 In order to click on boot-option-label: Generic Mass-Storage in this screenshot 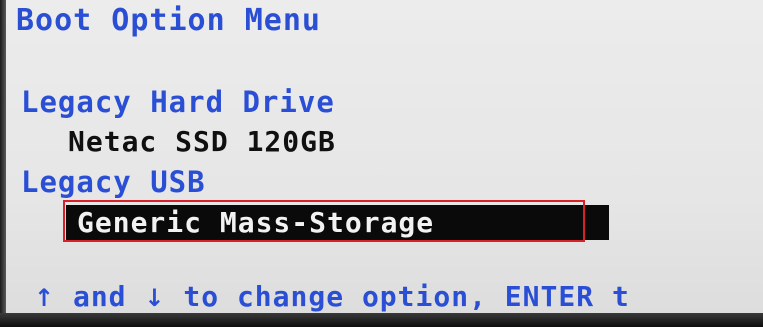, I will do `click(256, 222)`.